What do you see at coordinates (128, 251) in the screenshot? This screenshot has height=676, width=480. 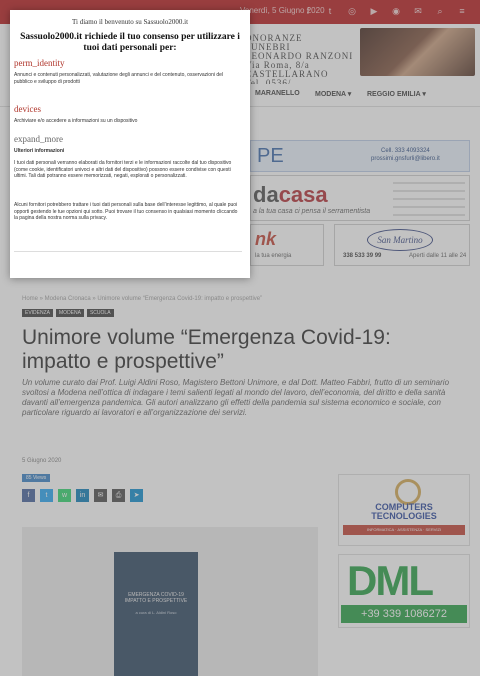 I see `consent-divider` at bounding box center [128, 251].